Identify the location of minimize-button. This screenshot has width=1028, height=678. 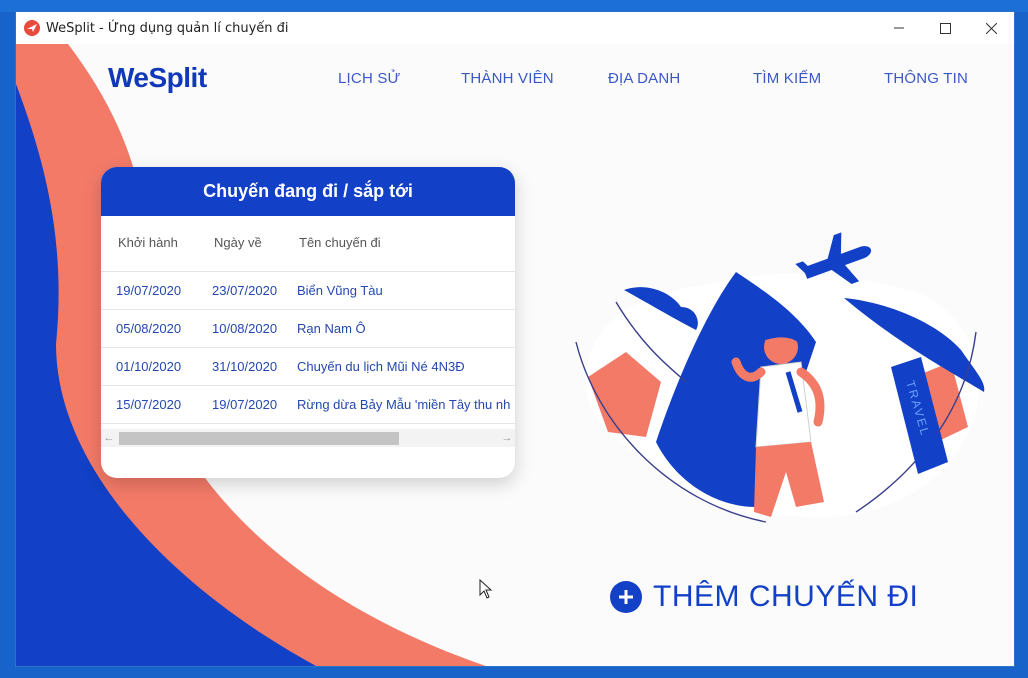
(899, 28).